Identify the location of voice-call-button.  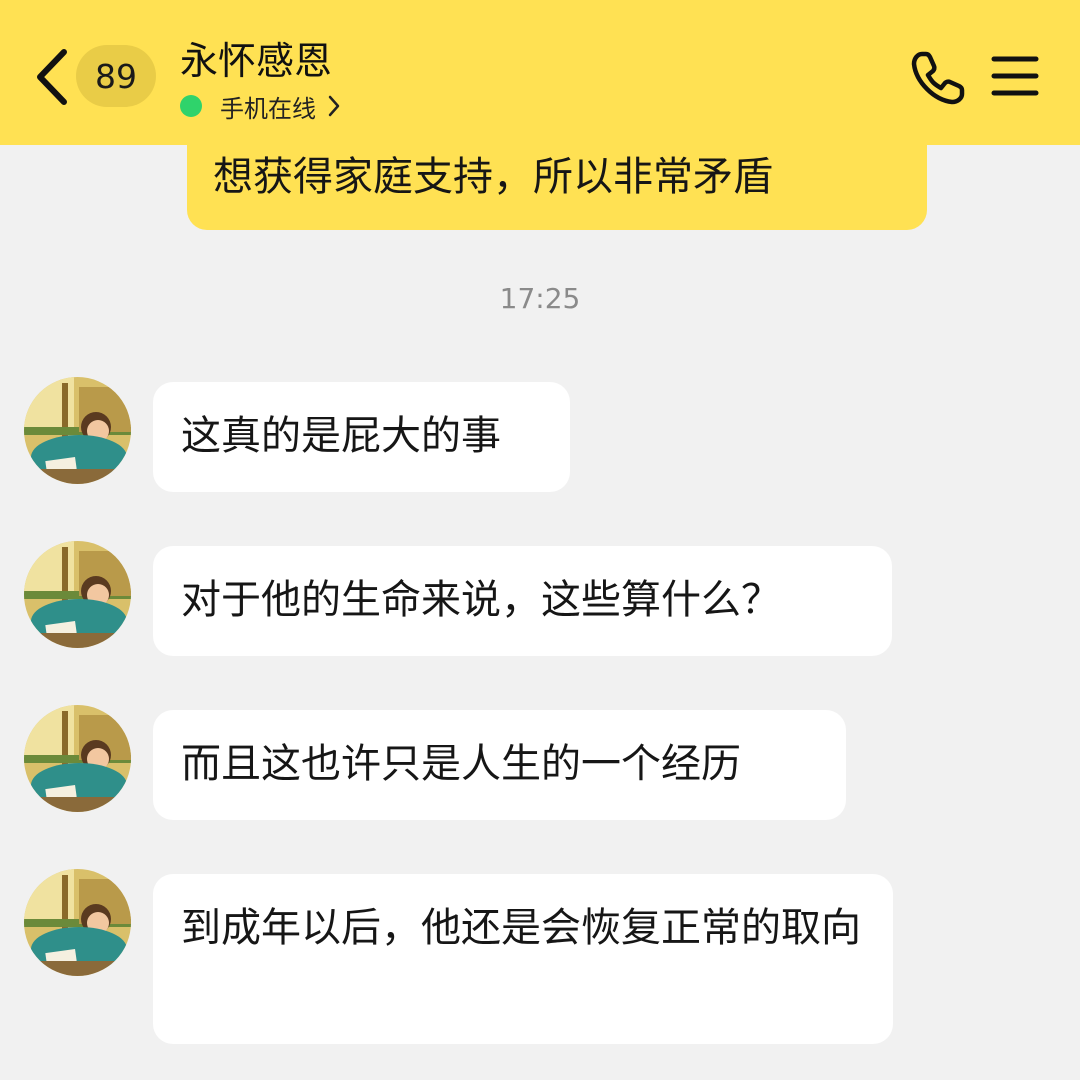
(938, 78).